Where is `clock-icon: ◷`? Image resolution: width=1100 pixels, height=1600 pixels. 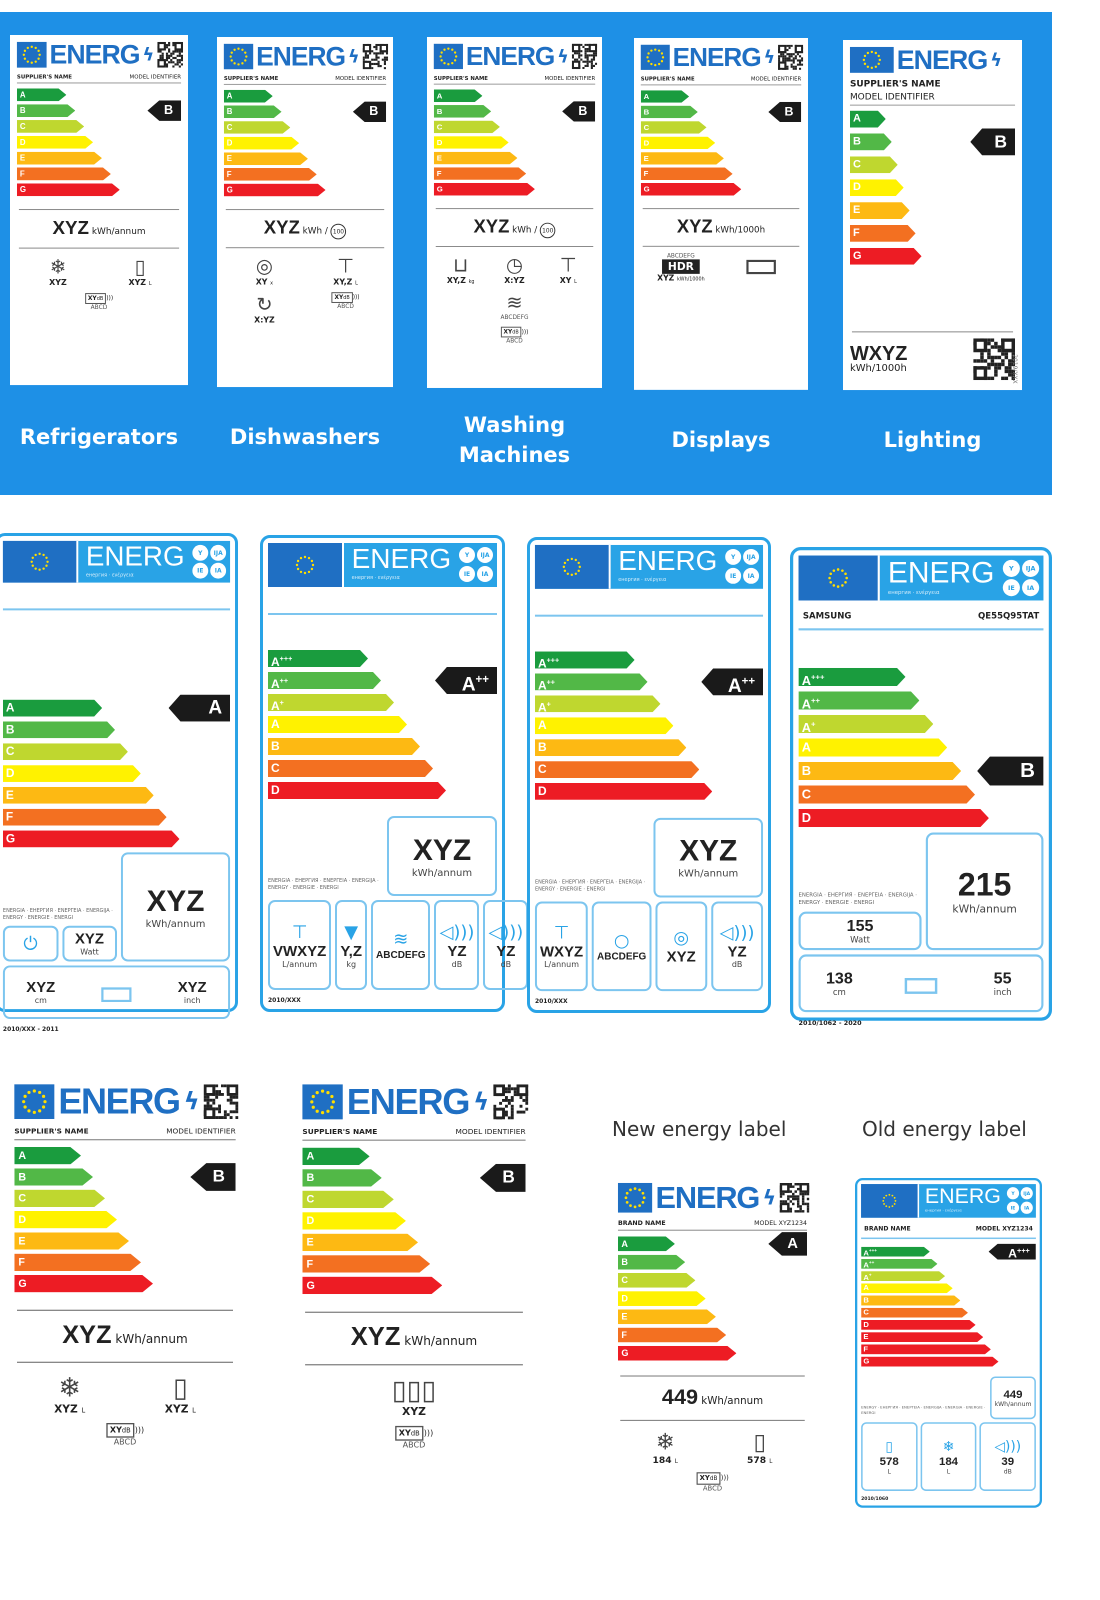 clock-icon: ◷ is located at coordinates (514, 264).